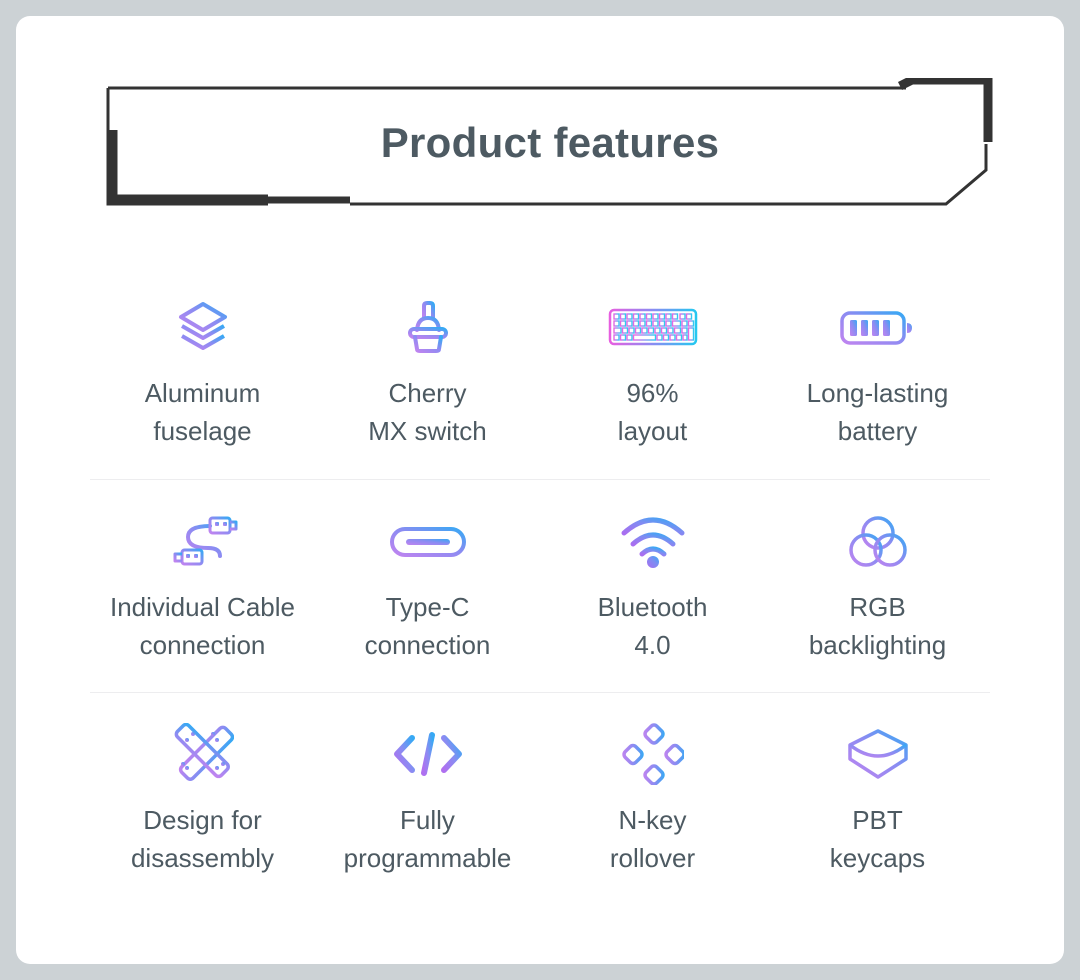 The width and height of the screenshot is (1080, 980). What do you see at coordinates (203, 327) in the screenshot?
I see `layers-icon` at bounding box center [203, 327].